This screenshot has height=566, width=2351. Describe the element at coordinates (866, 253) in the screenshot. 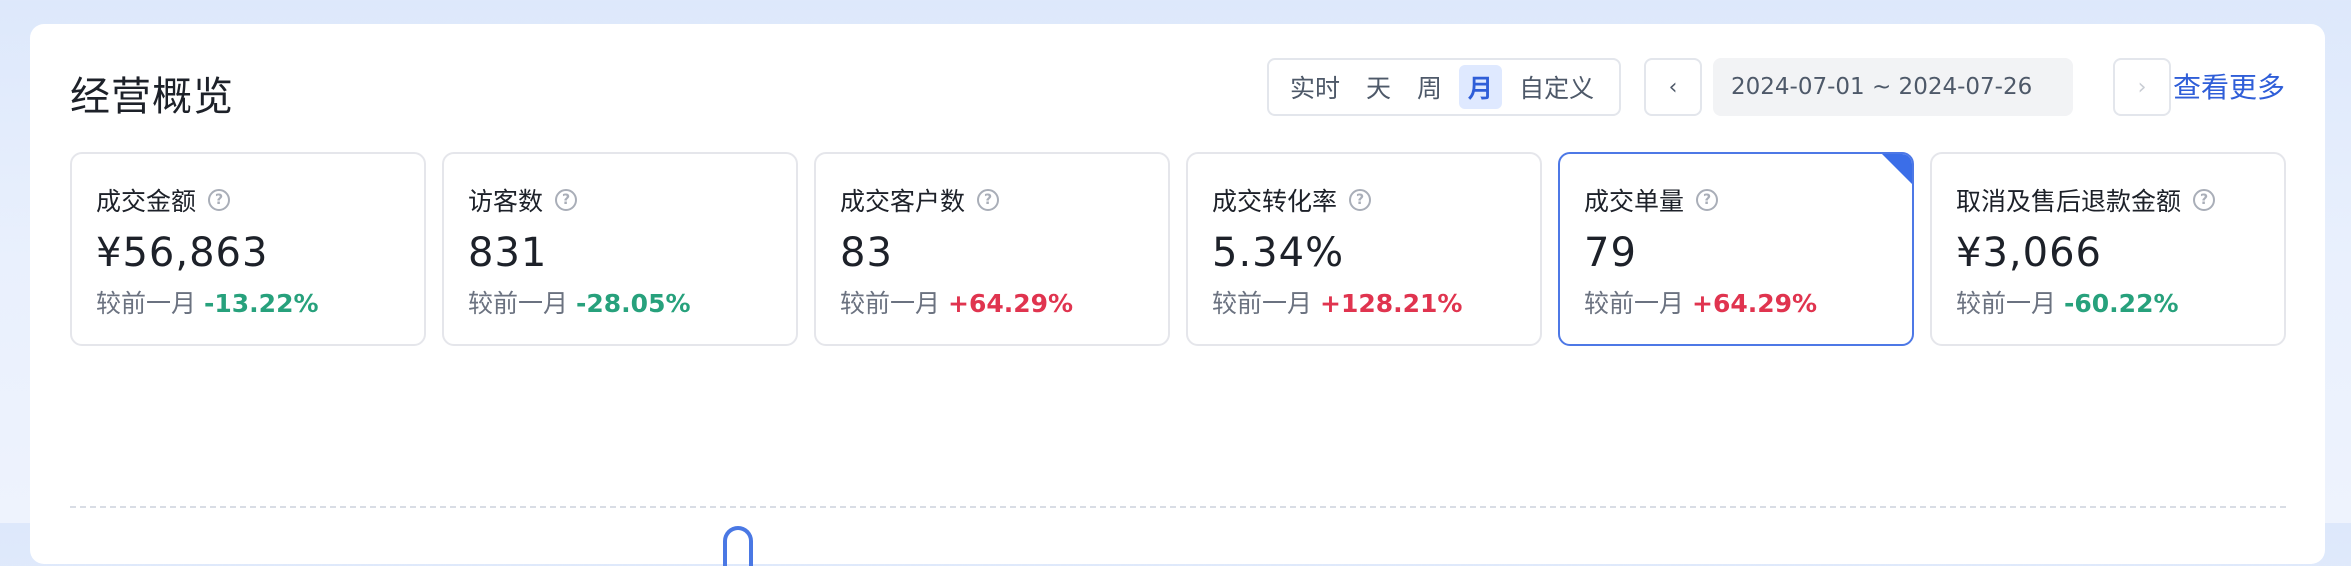

I see `metric-value: 83` at that location.